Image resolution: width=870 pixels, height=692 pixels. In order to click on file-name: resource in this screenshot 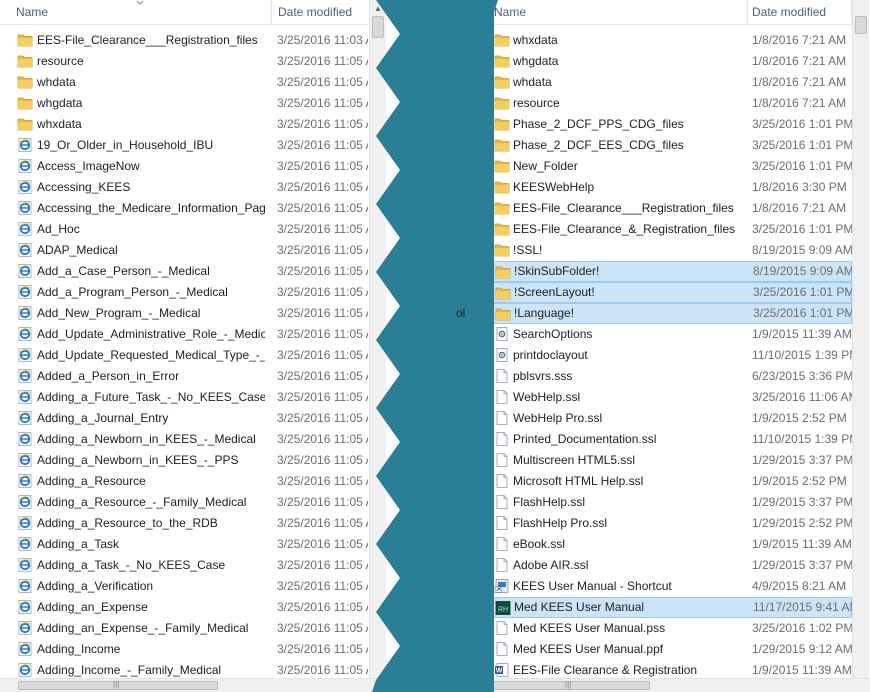, I will do `click(536, 103)`.